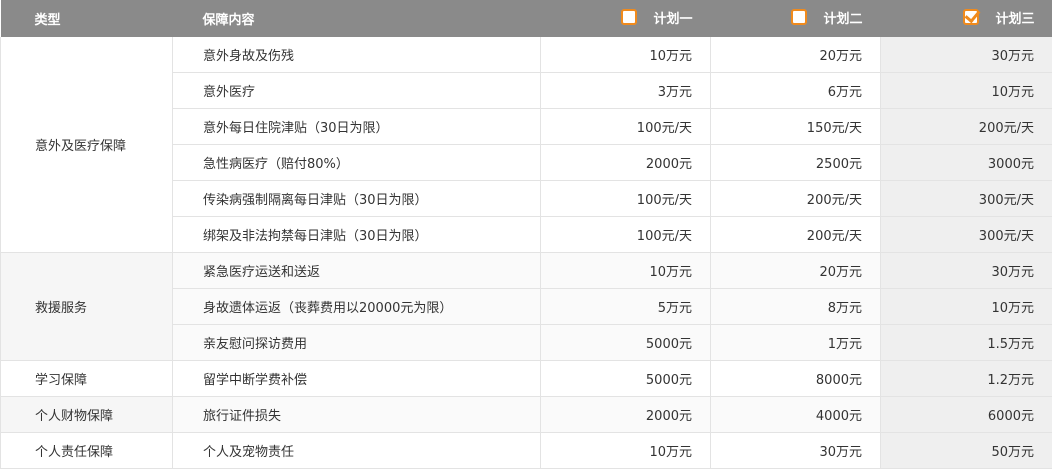 Image resolution: width=1052 pixels, height=472 pixels. Describe the element at coordinates (966, 378) in the screenshot. I see `plan-3-value: 1.2万元` at that location.